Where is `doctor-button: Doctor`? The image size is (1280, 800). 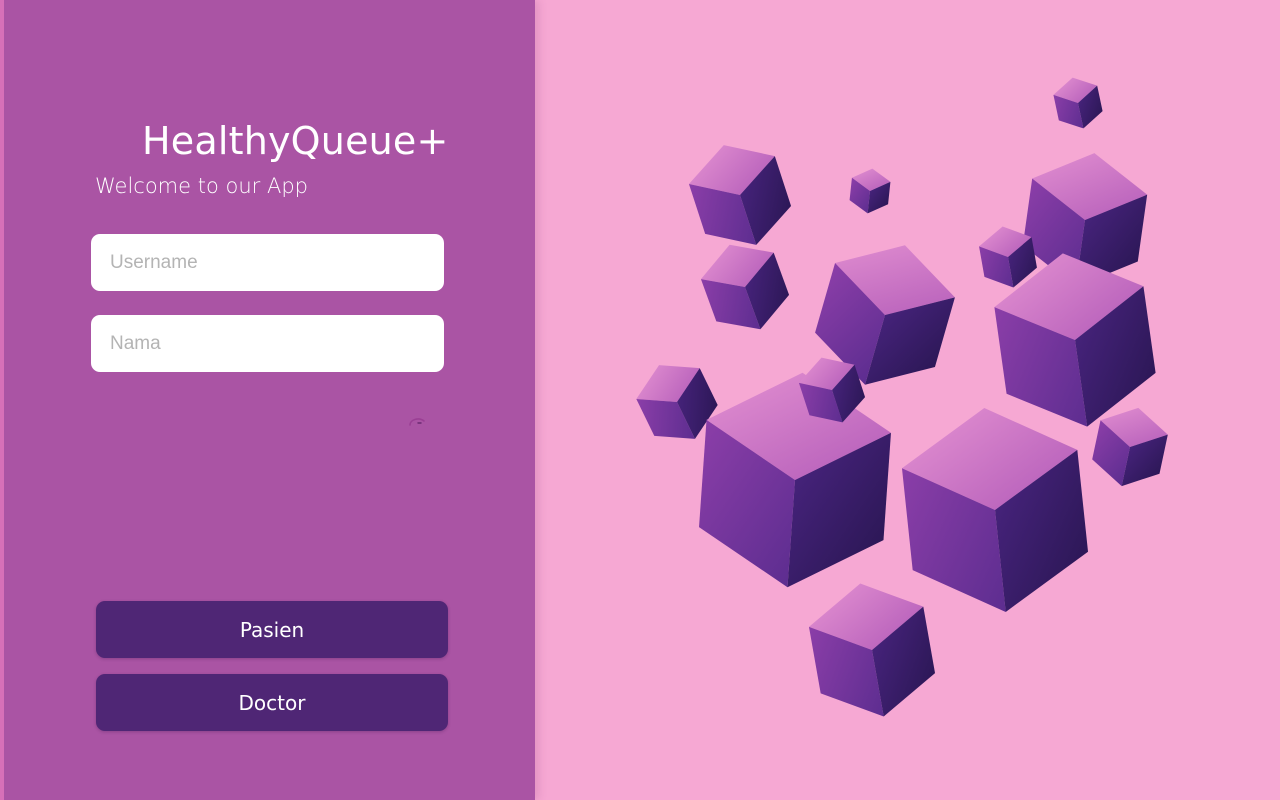
doctor-button: Doctor is located at coordinates (272, 702).